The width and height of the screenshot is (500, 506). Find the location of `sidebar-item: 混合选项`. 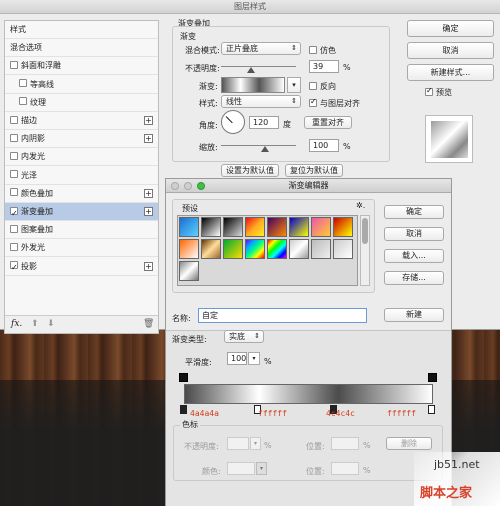

sidebar-item: 混合选项 is located at coordinates (81, 48).